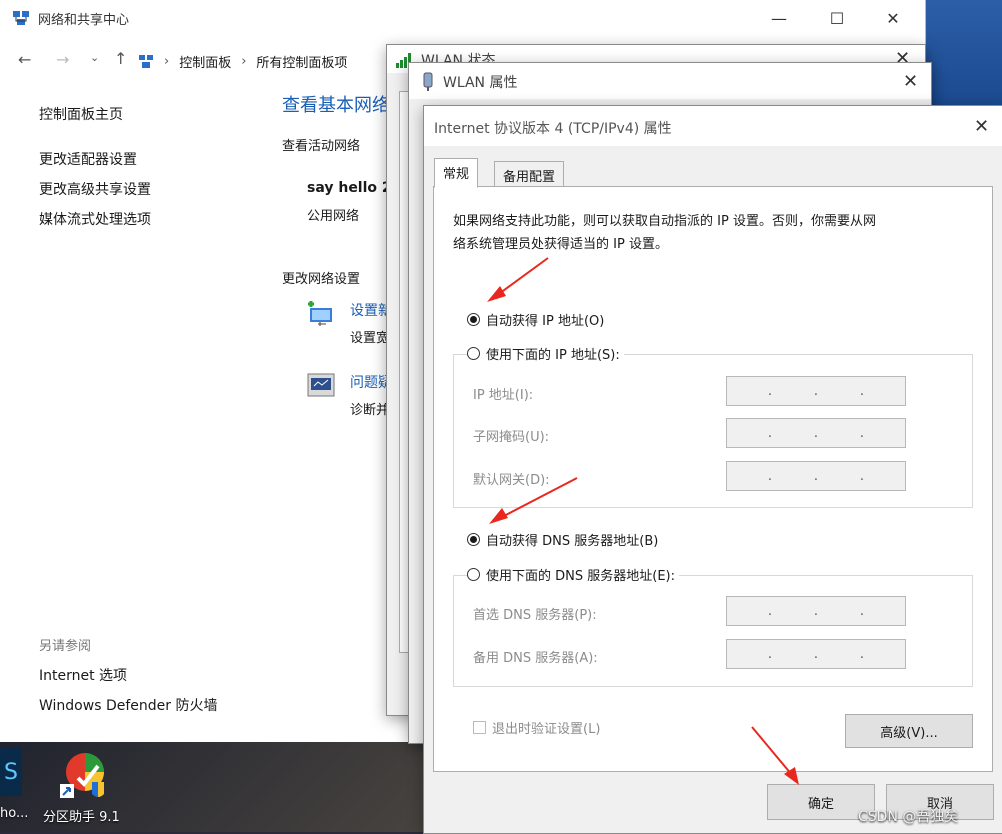 The image size is (1002, 834). I want to click on tab-general: 常规, so click(456, 173).